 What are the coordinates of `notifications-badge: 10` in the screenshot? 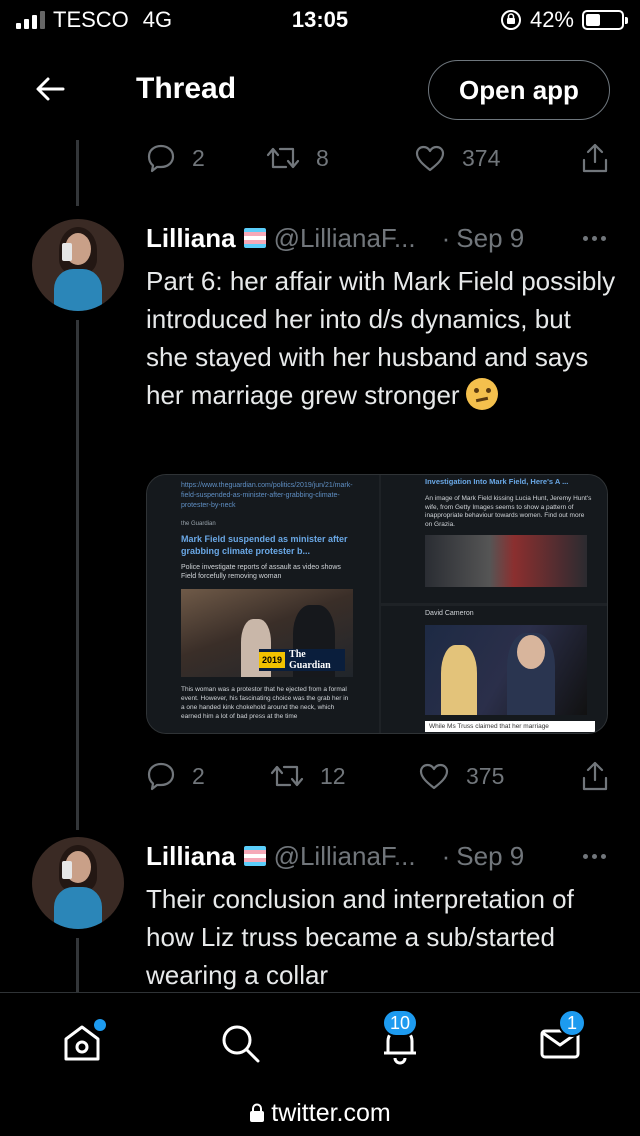 It's located at (400, 1023).